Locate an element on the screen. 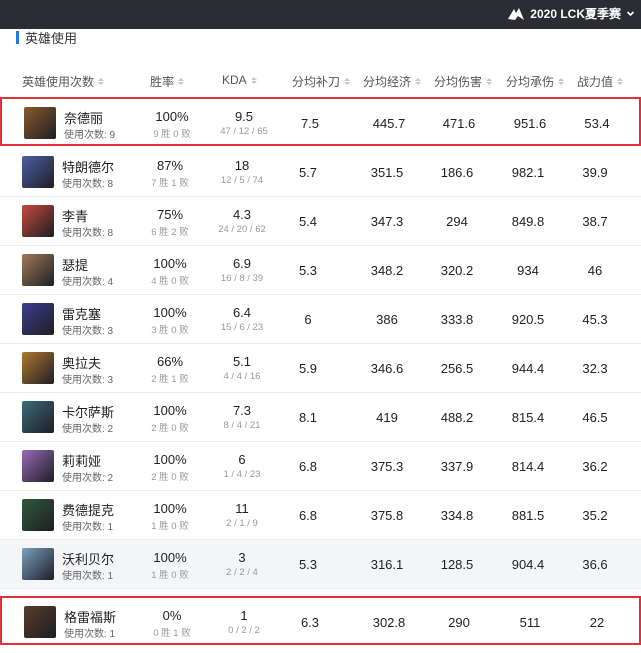 The height and width of the screenshot is (653, 641). power-value: 22 is located at coordinates (597, 622).